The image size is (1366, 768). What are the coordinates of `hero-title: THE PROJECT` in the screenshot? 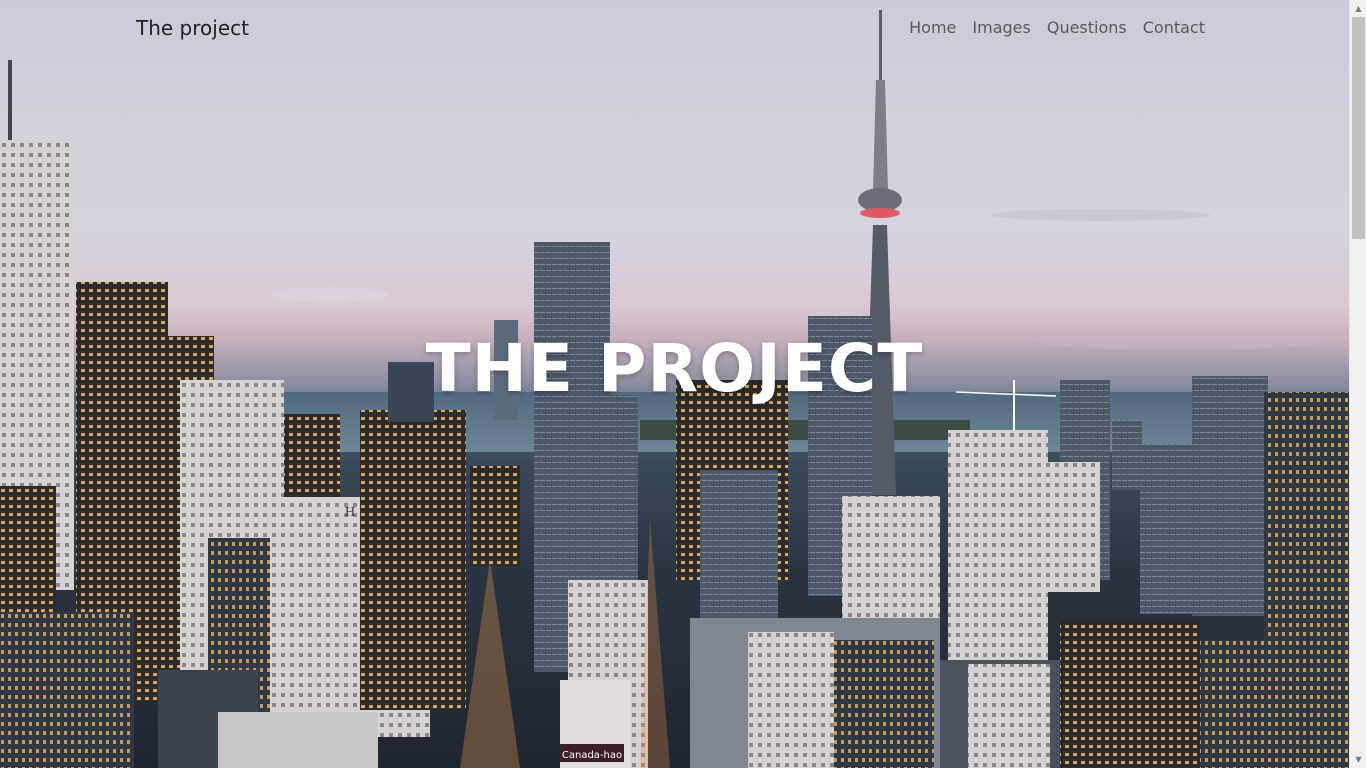 It's located at (674, 368).